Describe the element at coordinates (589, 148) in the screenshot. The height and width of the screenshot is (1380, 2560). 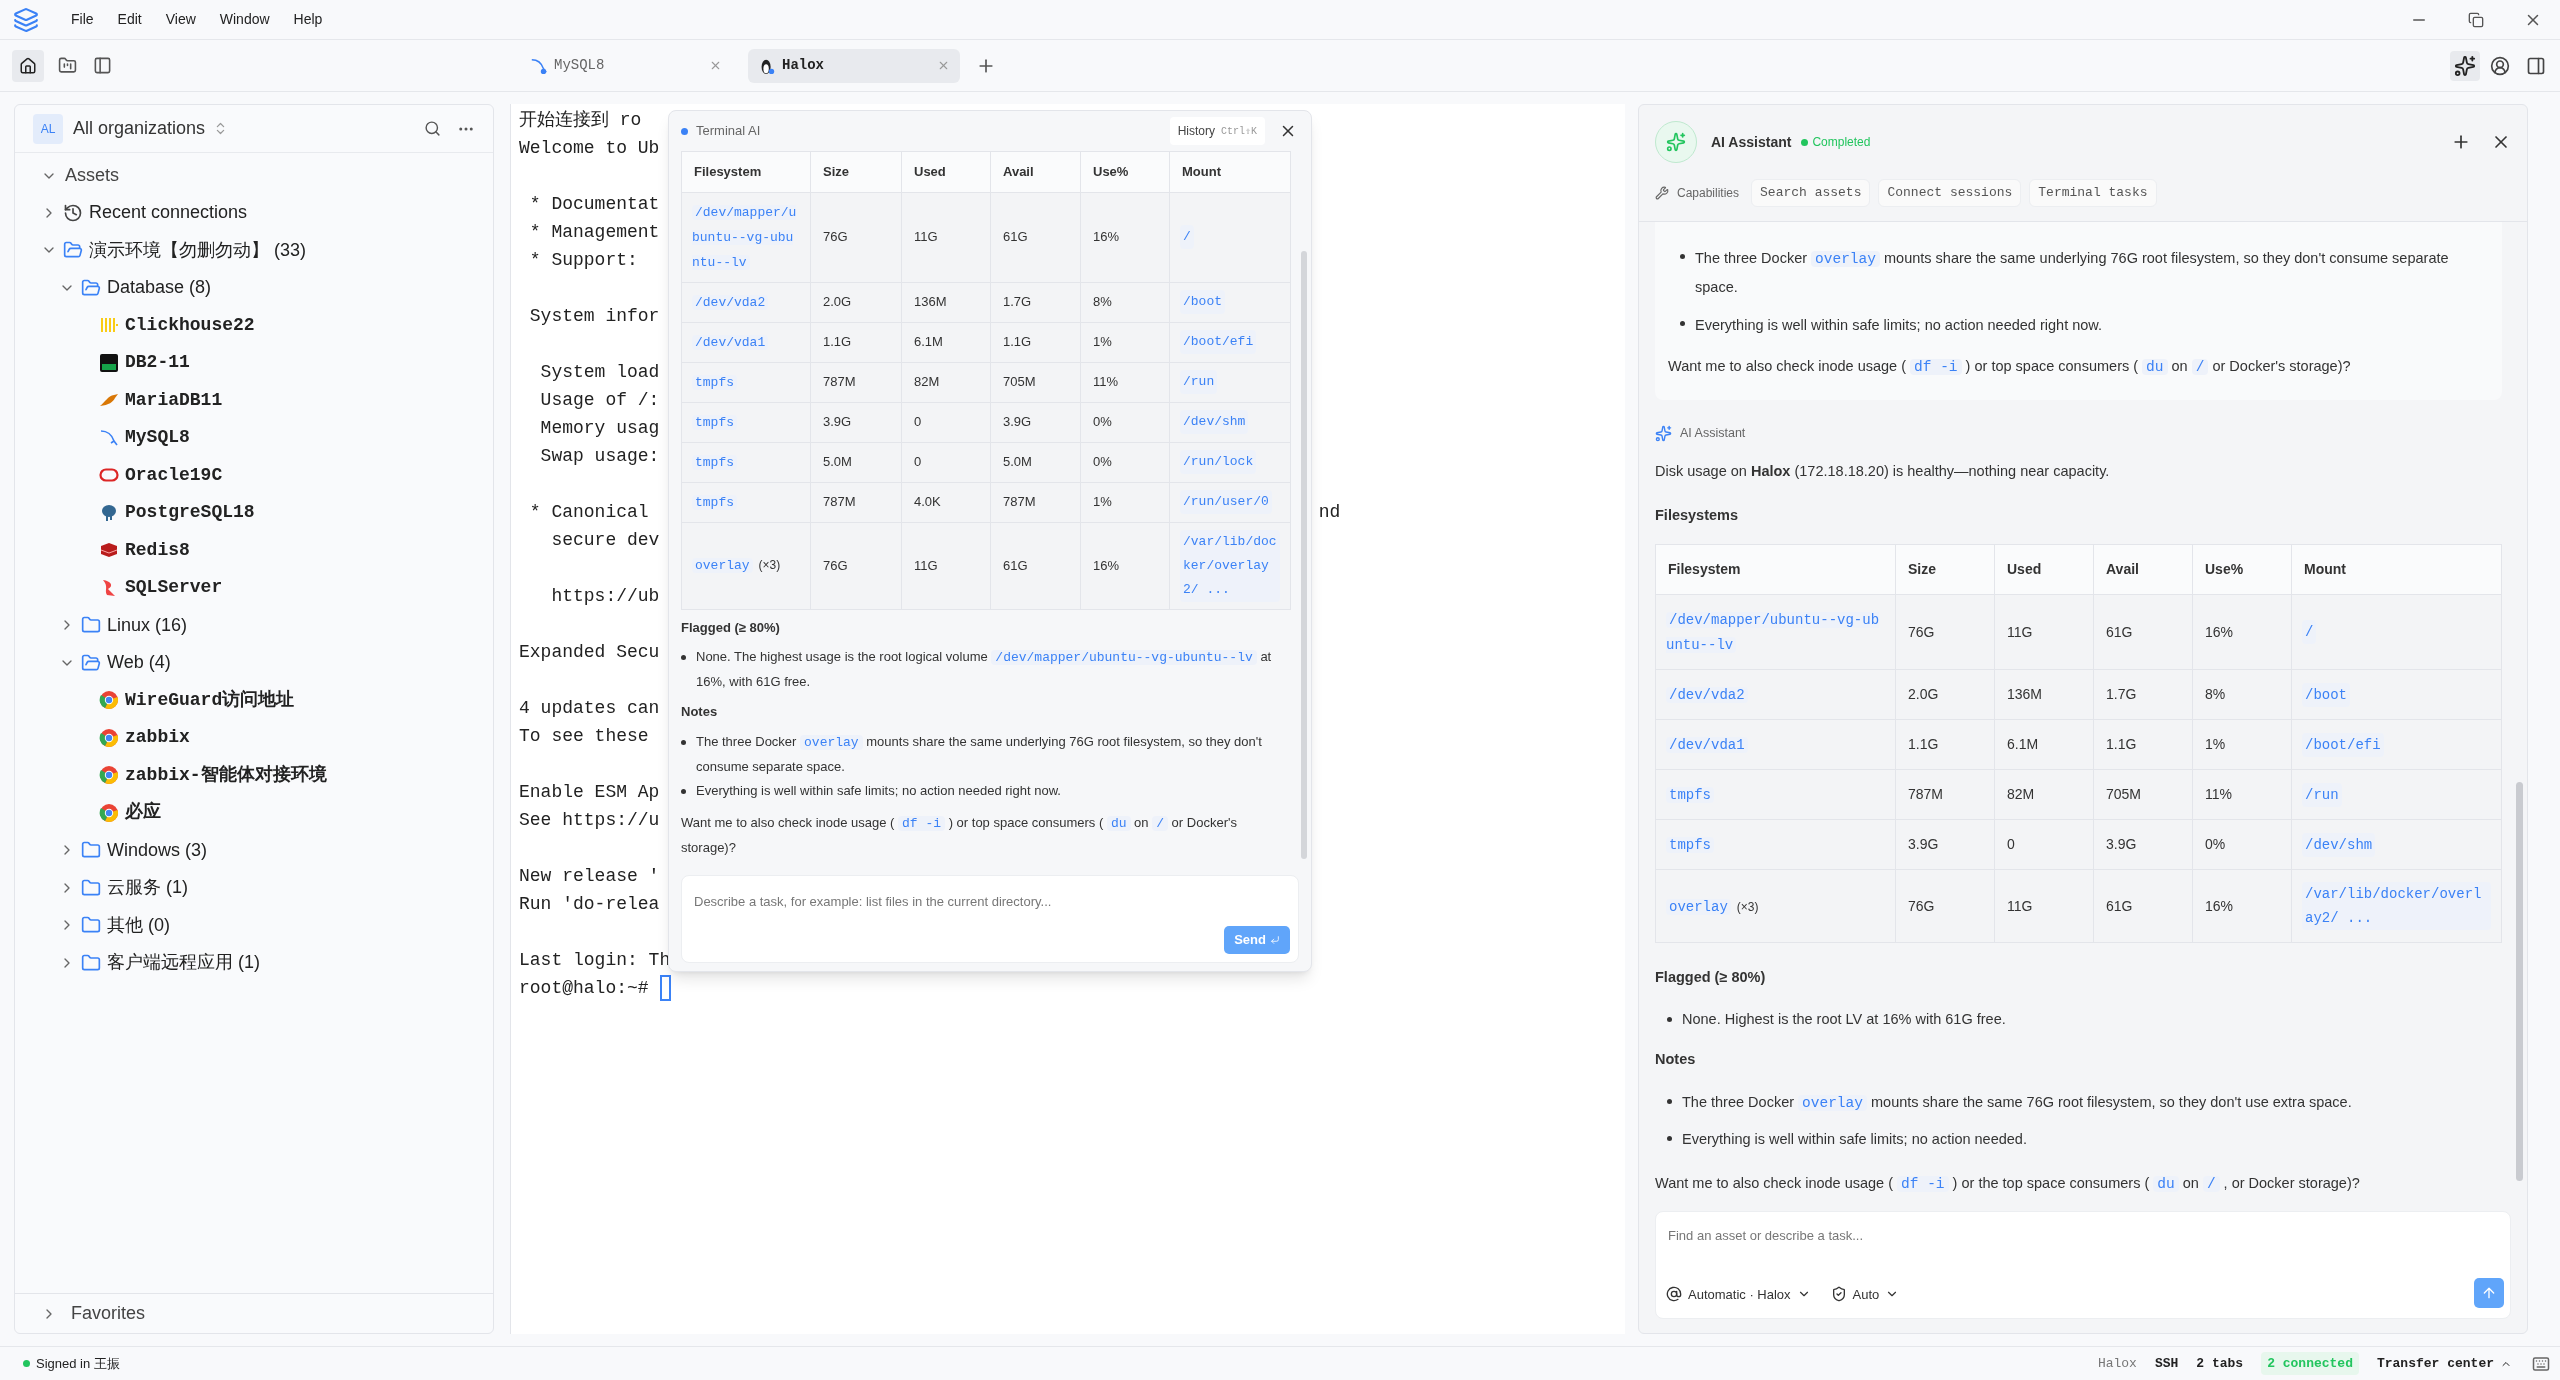
I see `terminal-line: Welcome to Ub` at that location.